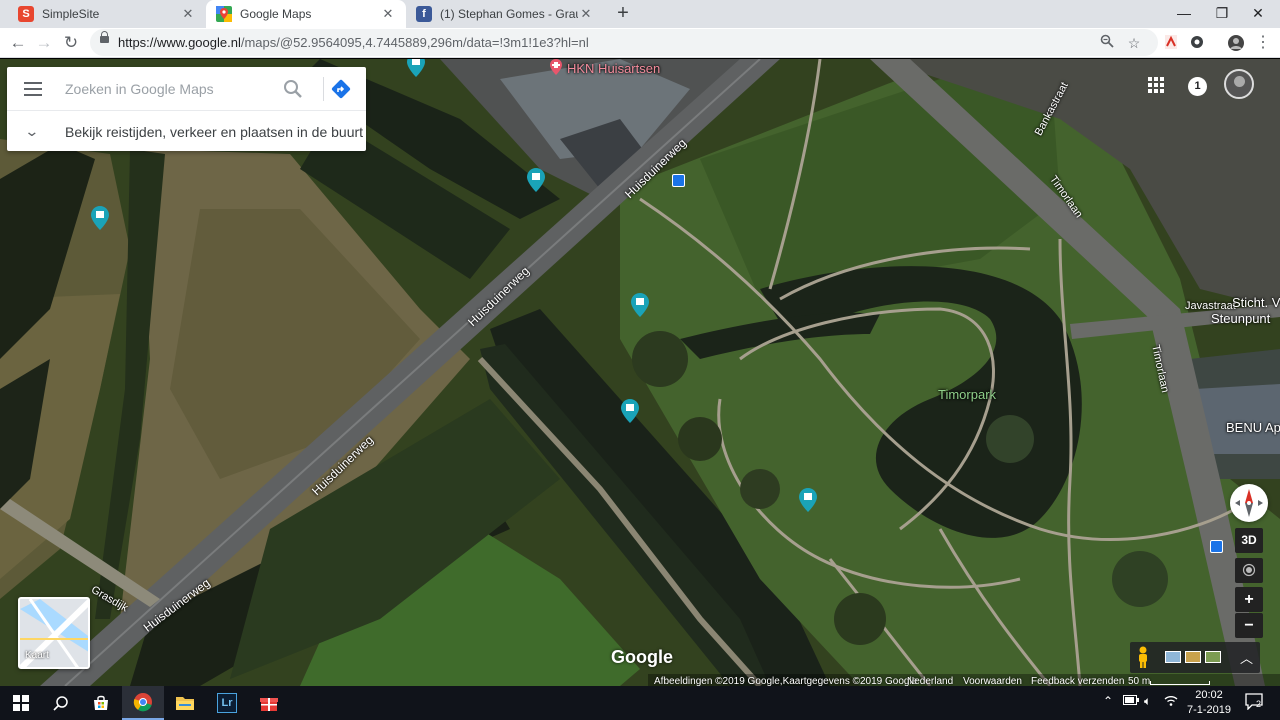  I want to click on place-label-steunpunt: Steunpunt, so click(1240, 318).